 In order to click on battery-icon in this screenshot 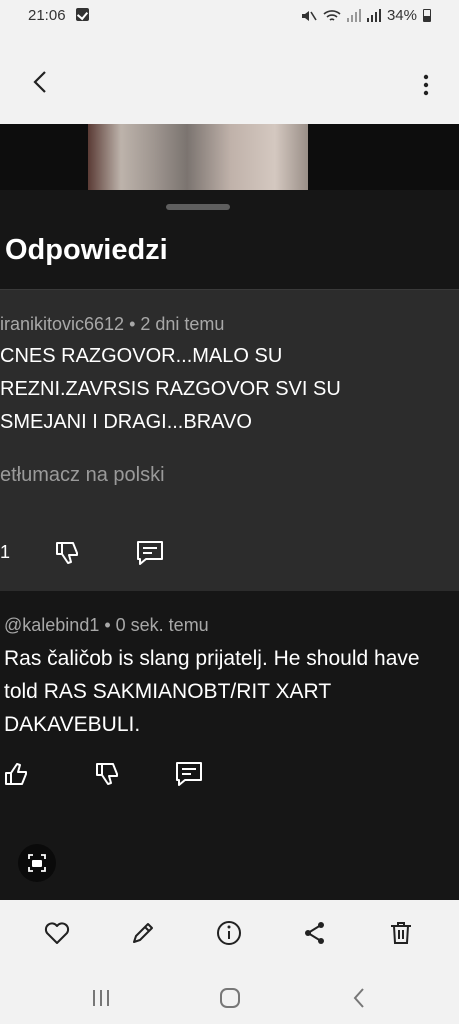, I will do `click(427, 15)`.